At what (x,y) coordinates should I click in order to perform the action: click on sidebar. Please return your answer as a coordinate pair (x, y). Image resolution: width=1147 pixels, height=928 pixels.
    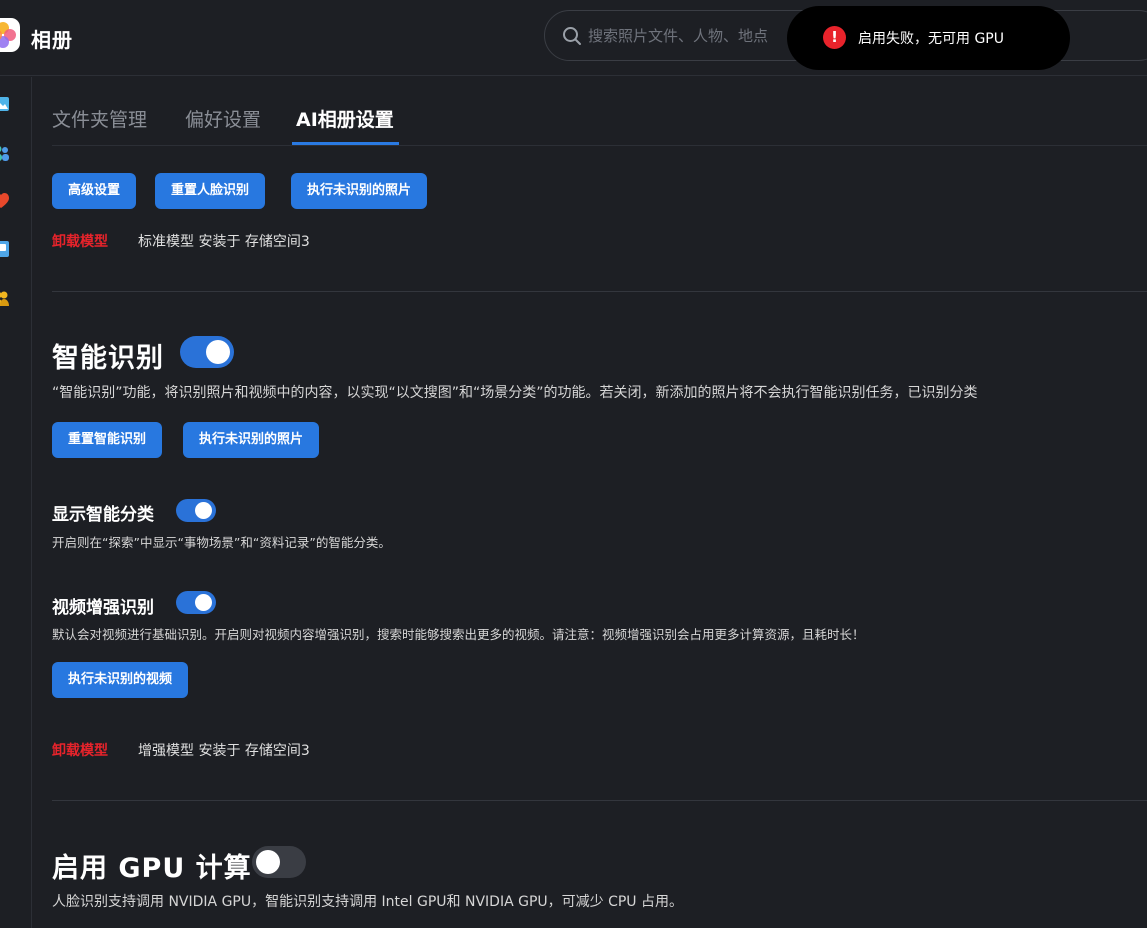
    Looking at the image, I should click on (16, 502).